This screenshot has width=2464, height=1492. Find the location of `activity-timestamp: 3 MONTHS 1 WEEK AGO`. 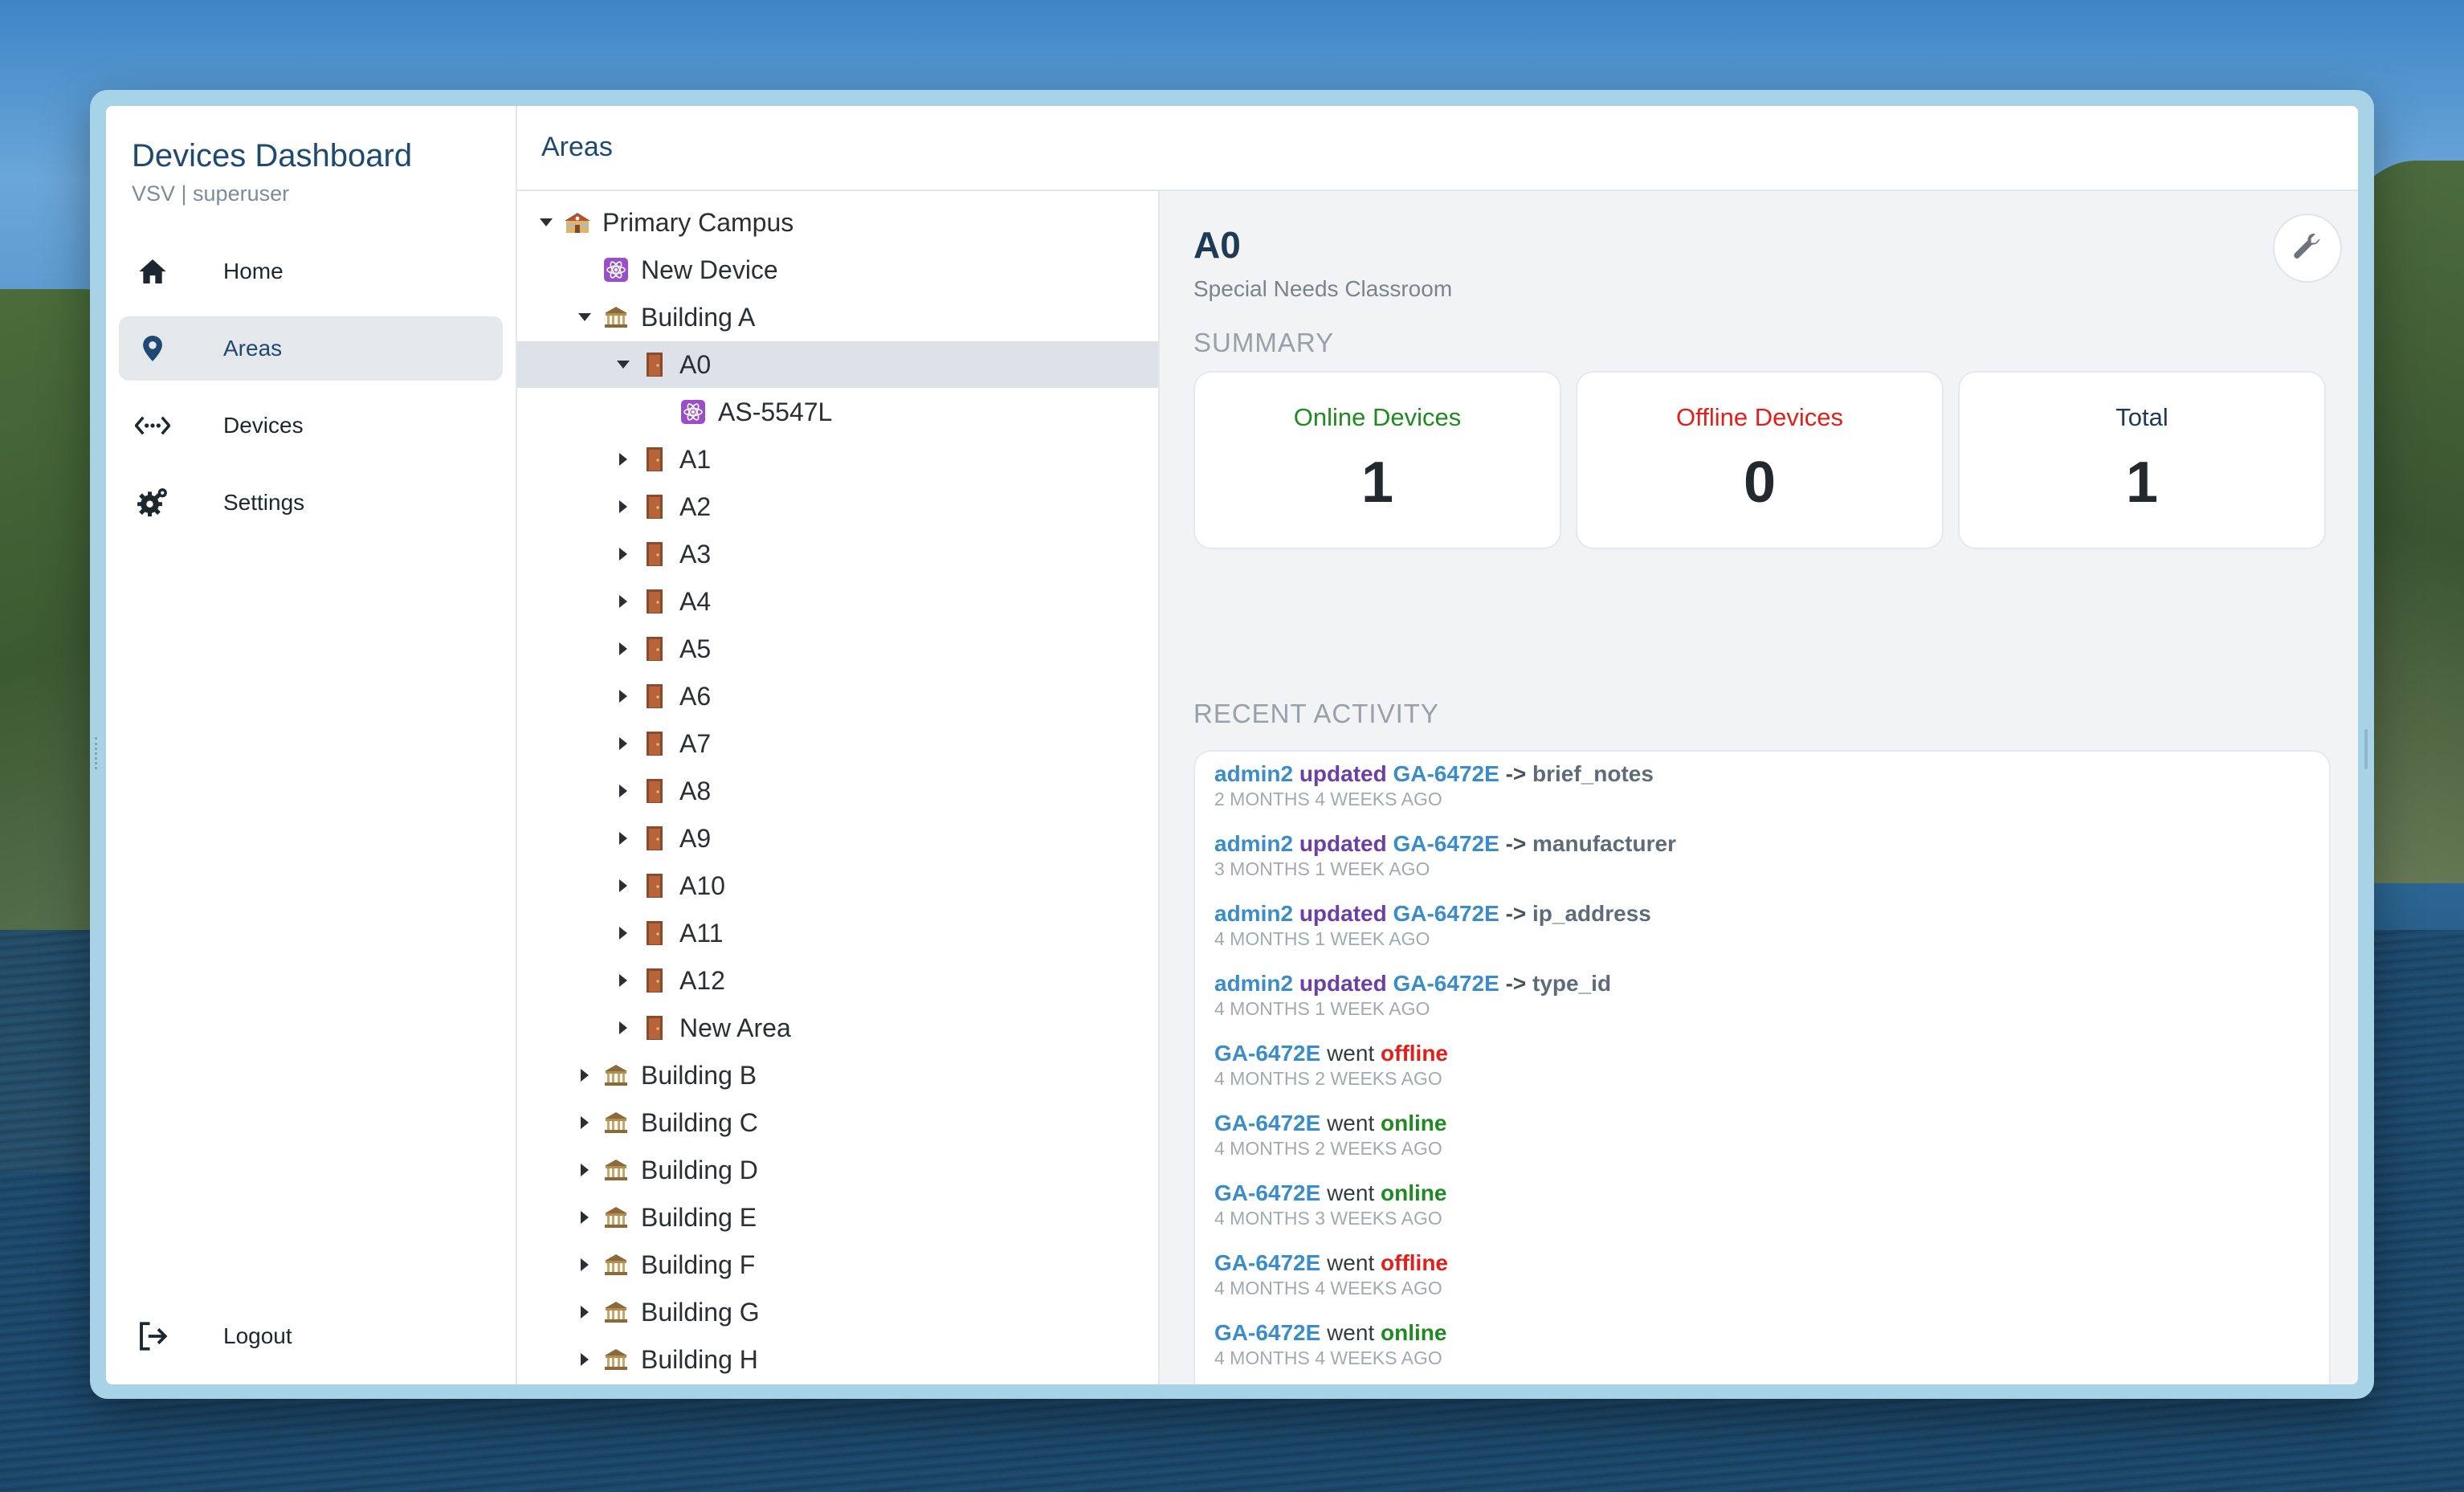

activity-timestamp: 3 MONTHS 1 WEEK AGO is located at coordinates (1322, 869).